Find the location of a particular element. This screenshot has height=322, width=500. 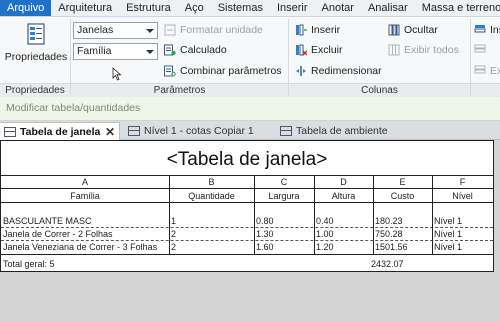

panel-label-parameters: Parâmetros is located at coordinates (179, 90).